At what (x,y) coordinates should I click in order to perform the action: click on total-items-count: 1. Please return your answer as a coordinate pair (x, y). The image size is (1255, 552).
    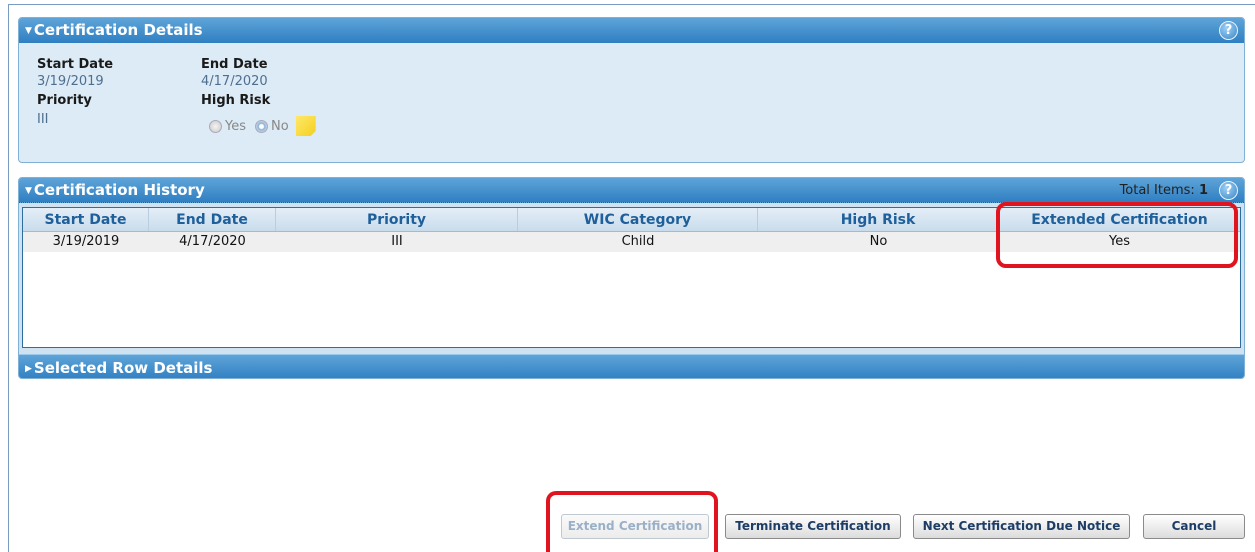
    Looking at the image, I should click on (1203, 190).